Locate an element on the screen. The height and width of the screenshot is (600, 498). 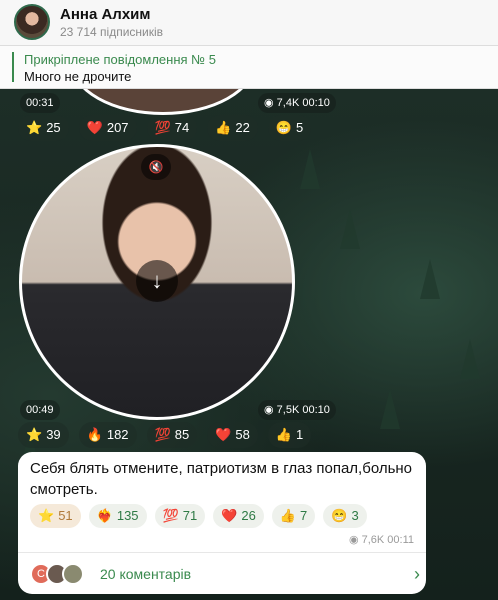
reaction-count: 7 is located at coordinates (304, 515).